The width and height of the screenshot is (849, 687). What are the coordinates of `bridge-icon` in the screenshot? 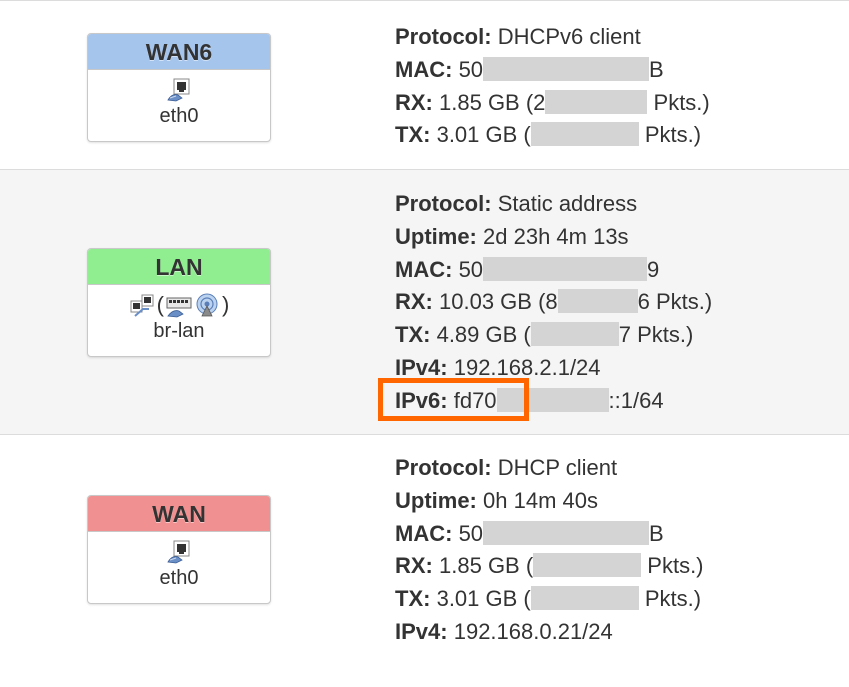 It's located at (142, 305).